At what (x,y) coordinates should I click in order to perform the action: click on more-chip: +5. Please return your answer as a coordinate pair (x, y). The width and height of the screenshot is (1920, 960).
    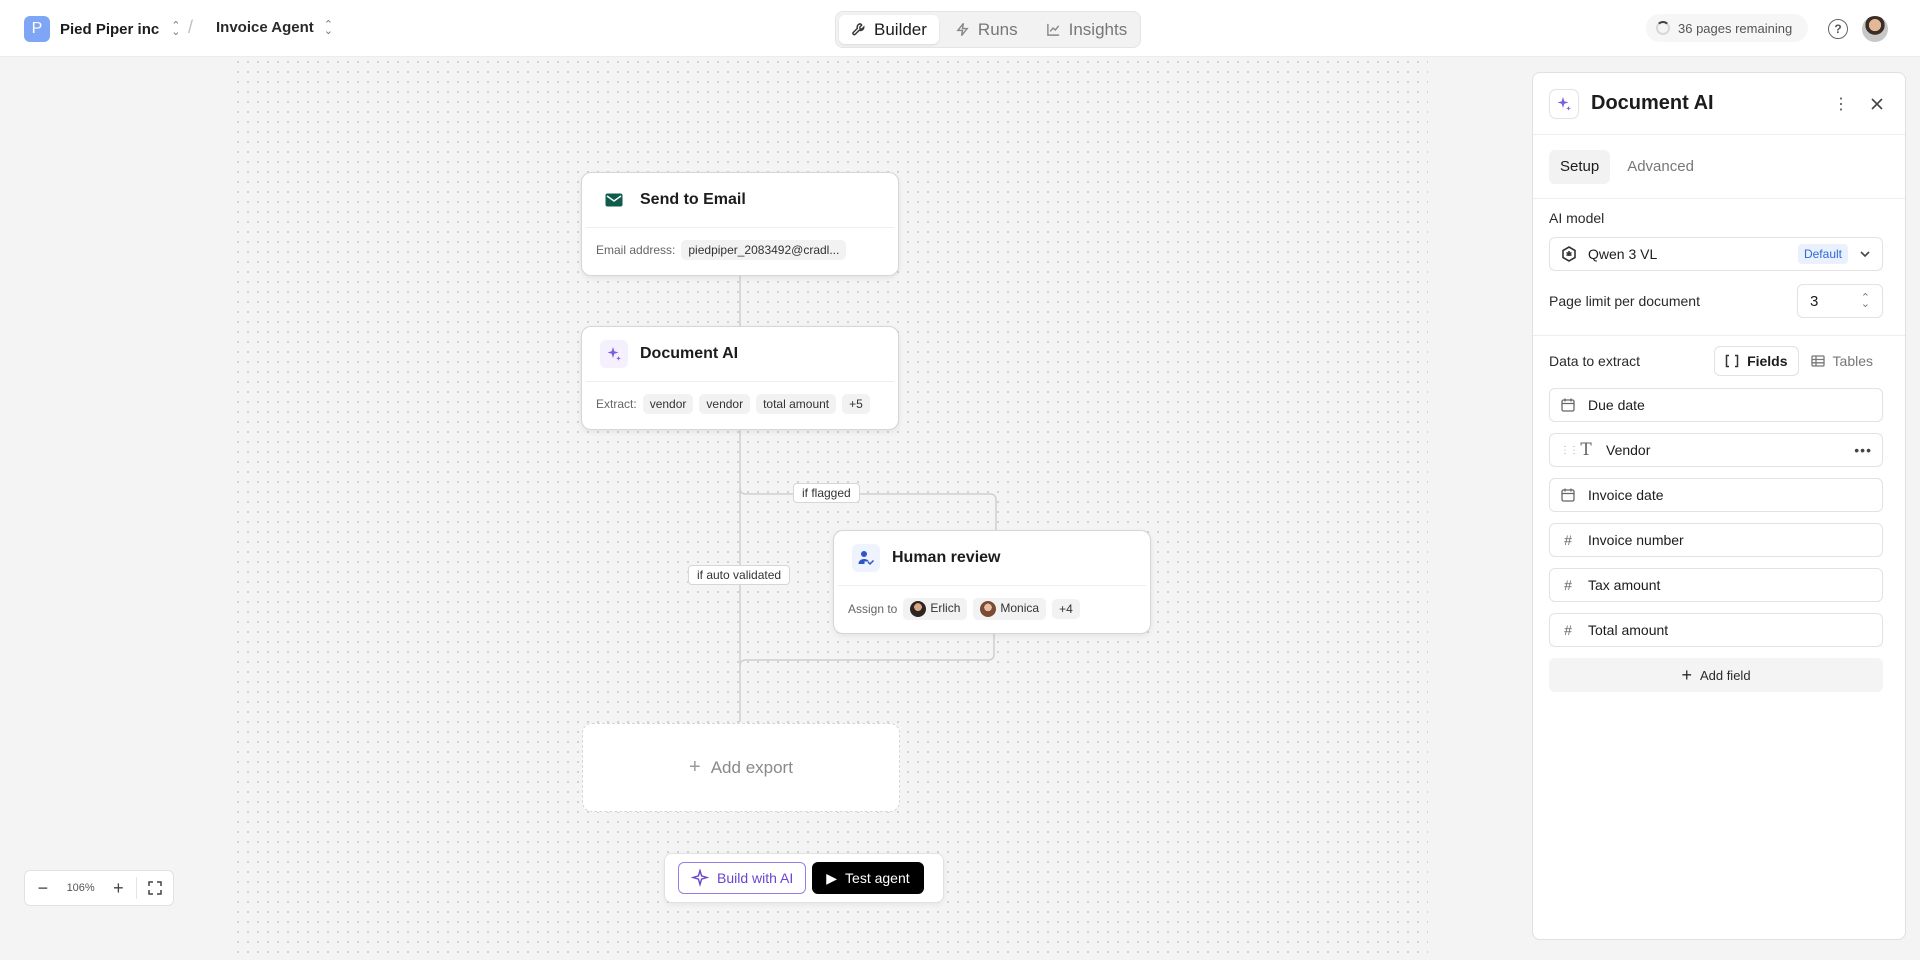
    Looking at the image, I should click on (856, 404).